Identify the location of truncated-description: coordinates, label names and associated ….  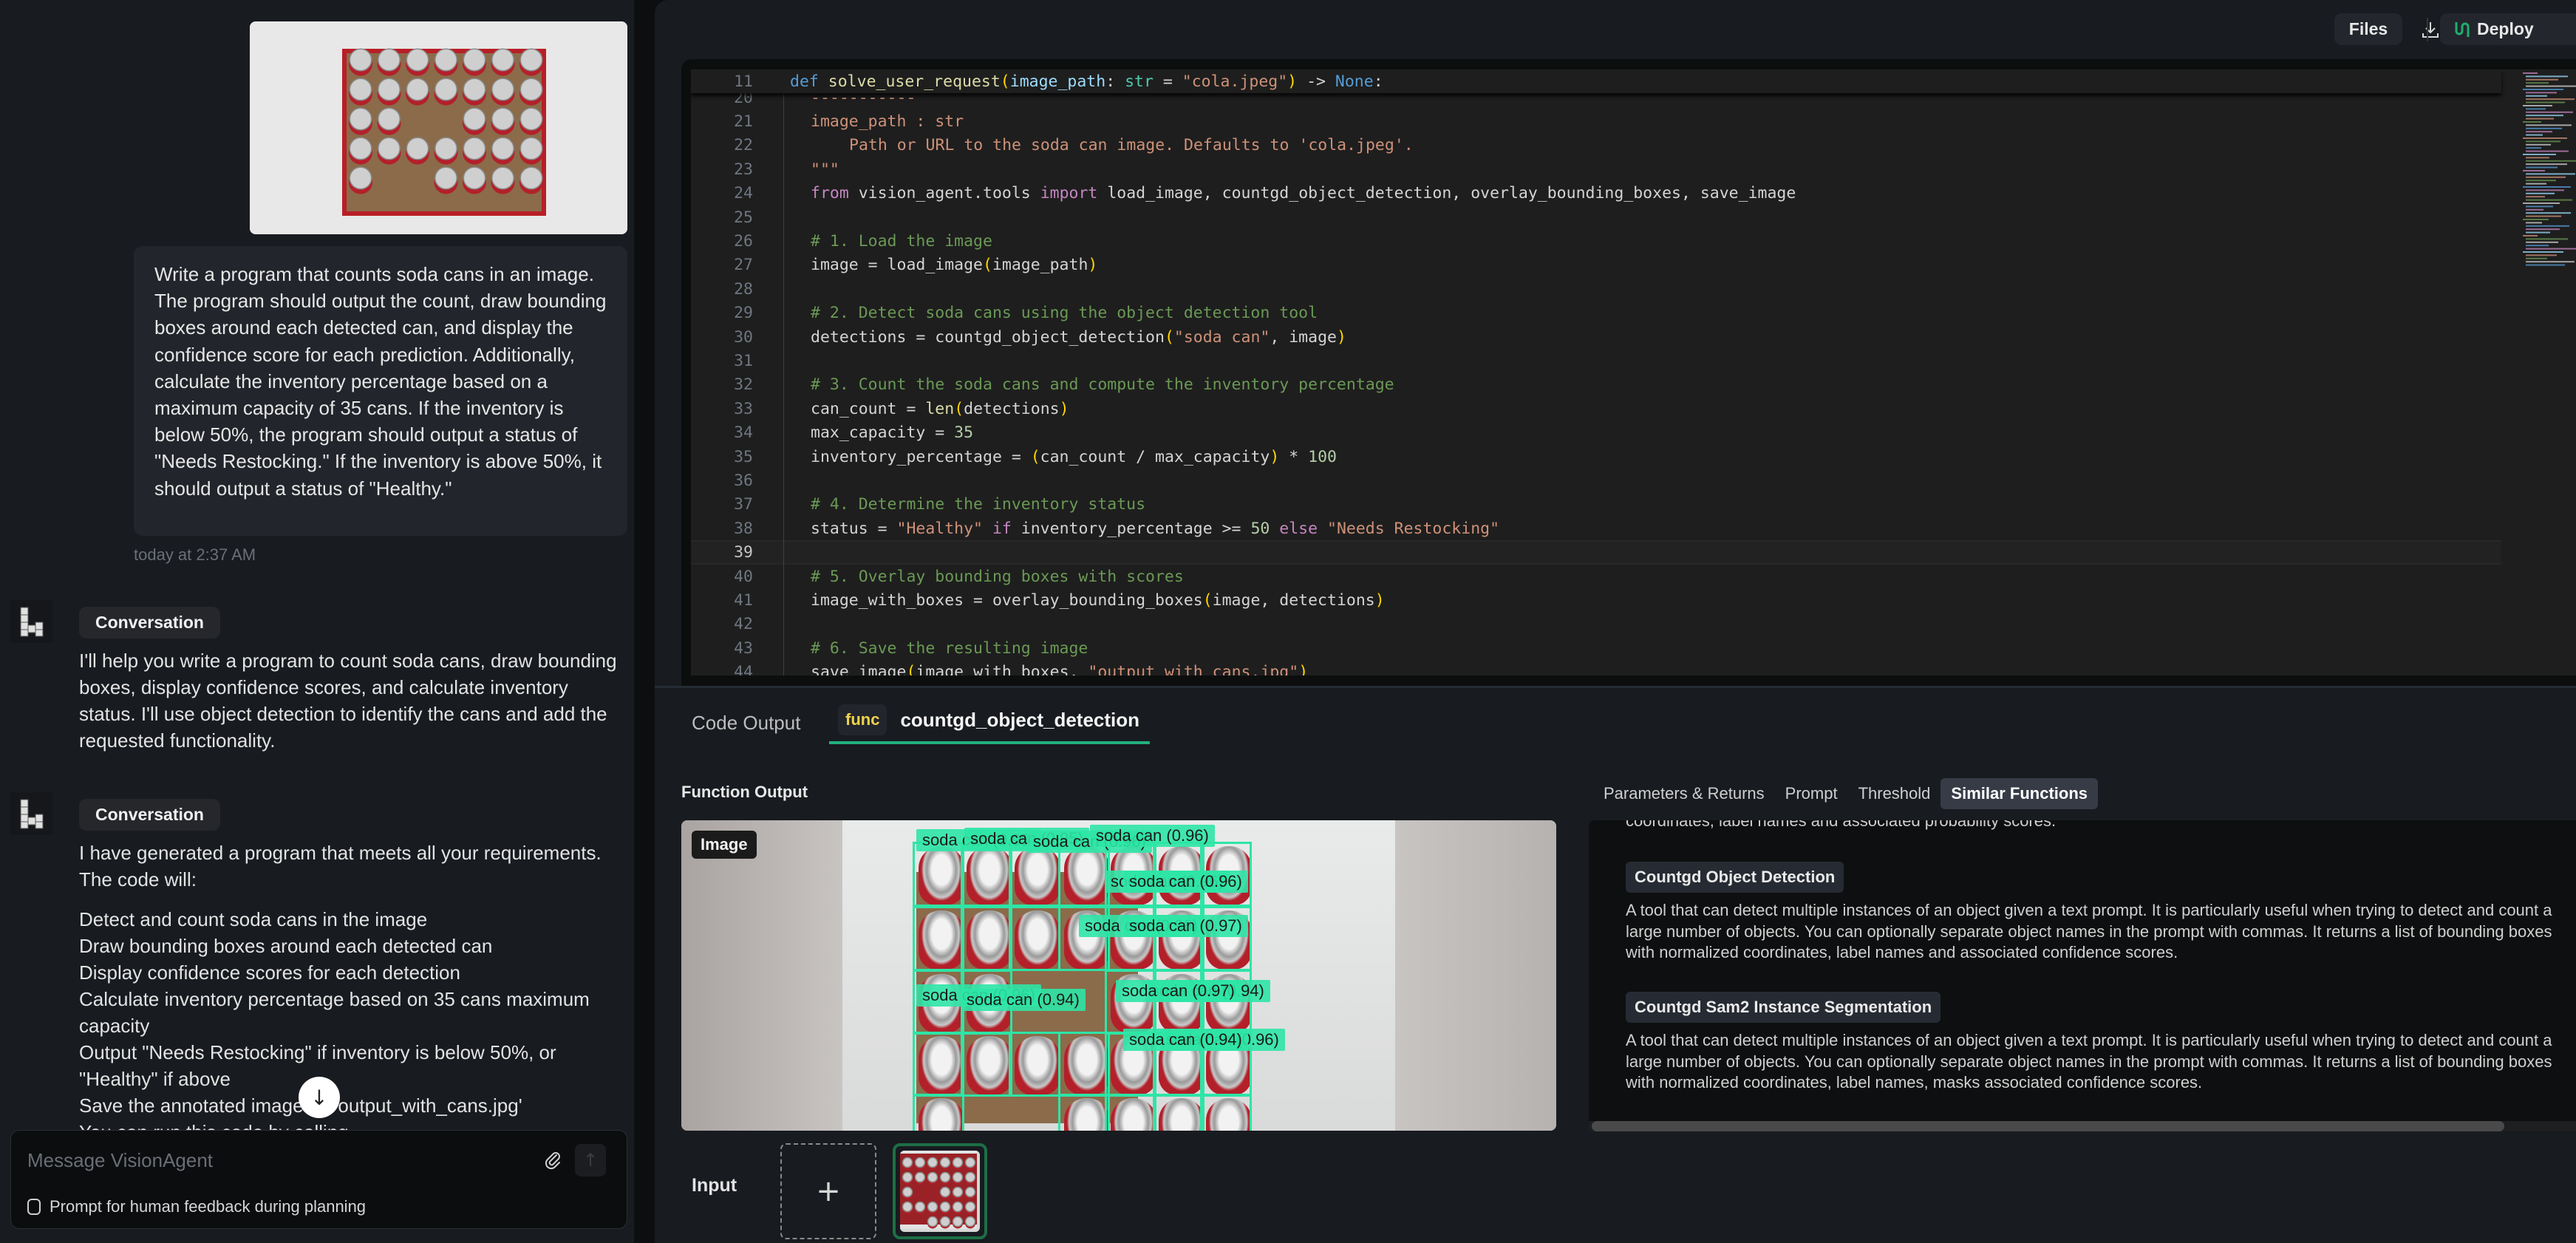
(1841, 825).